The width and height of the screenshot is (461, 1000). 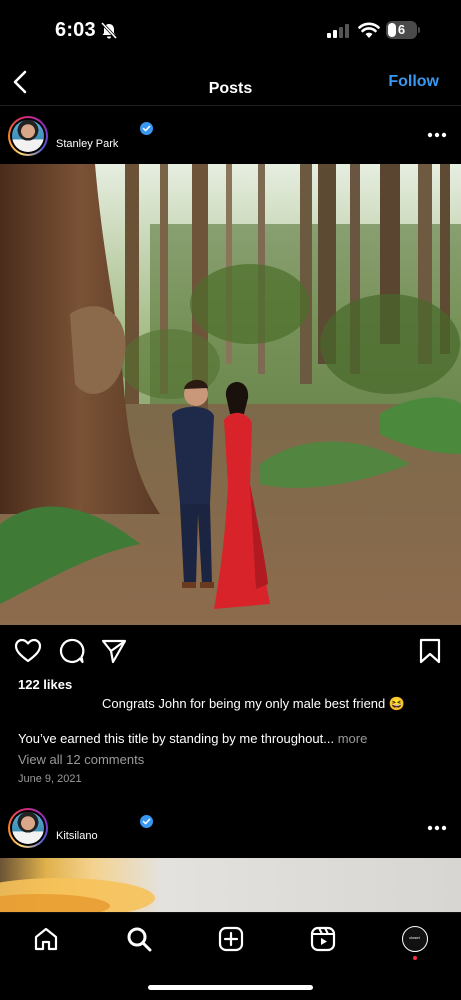 I want to click on share-icon, so click(x=114, y=651).